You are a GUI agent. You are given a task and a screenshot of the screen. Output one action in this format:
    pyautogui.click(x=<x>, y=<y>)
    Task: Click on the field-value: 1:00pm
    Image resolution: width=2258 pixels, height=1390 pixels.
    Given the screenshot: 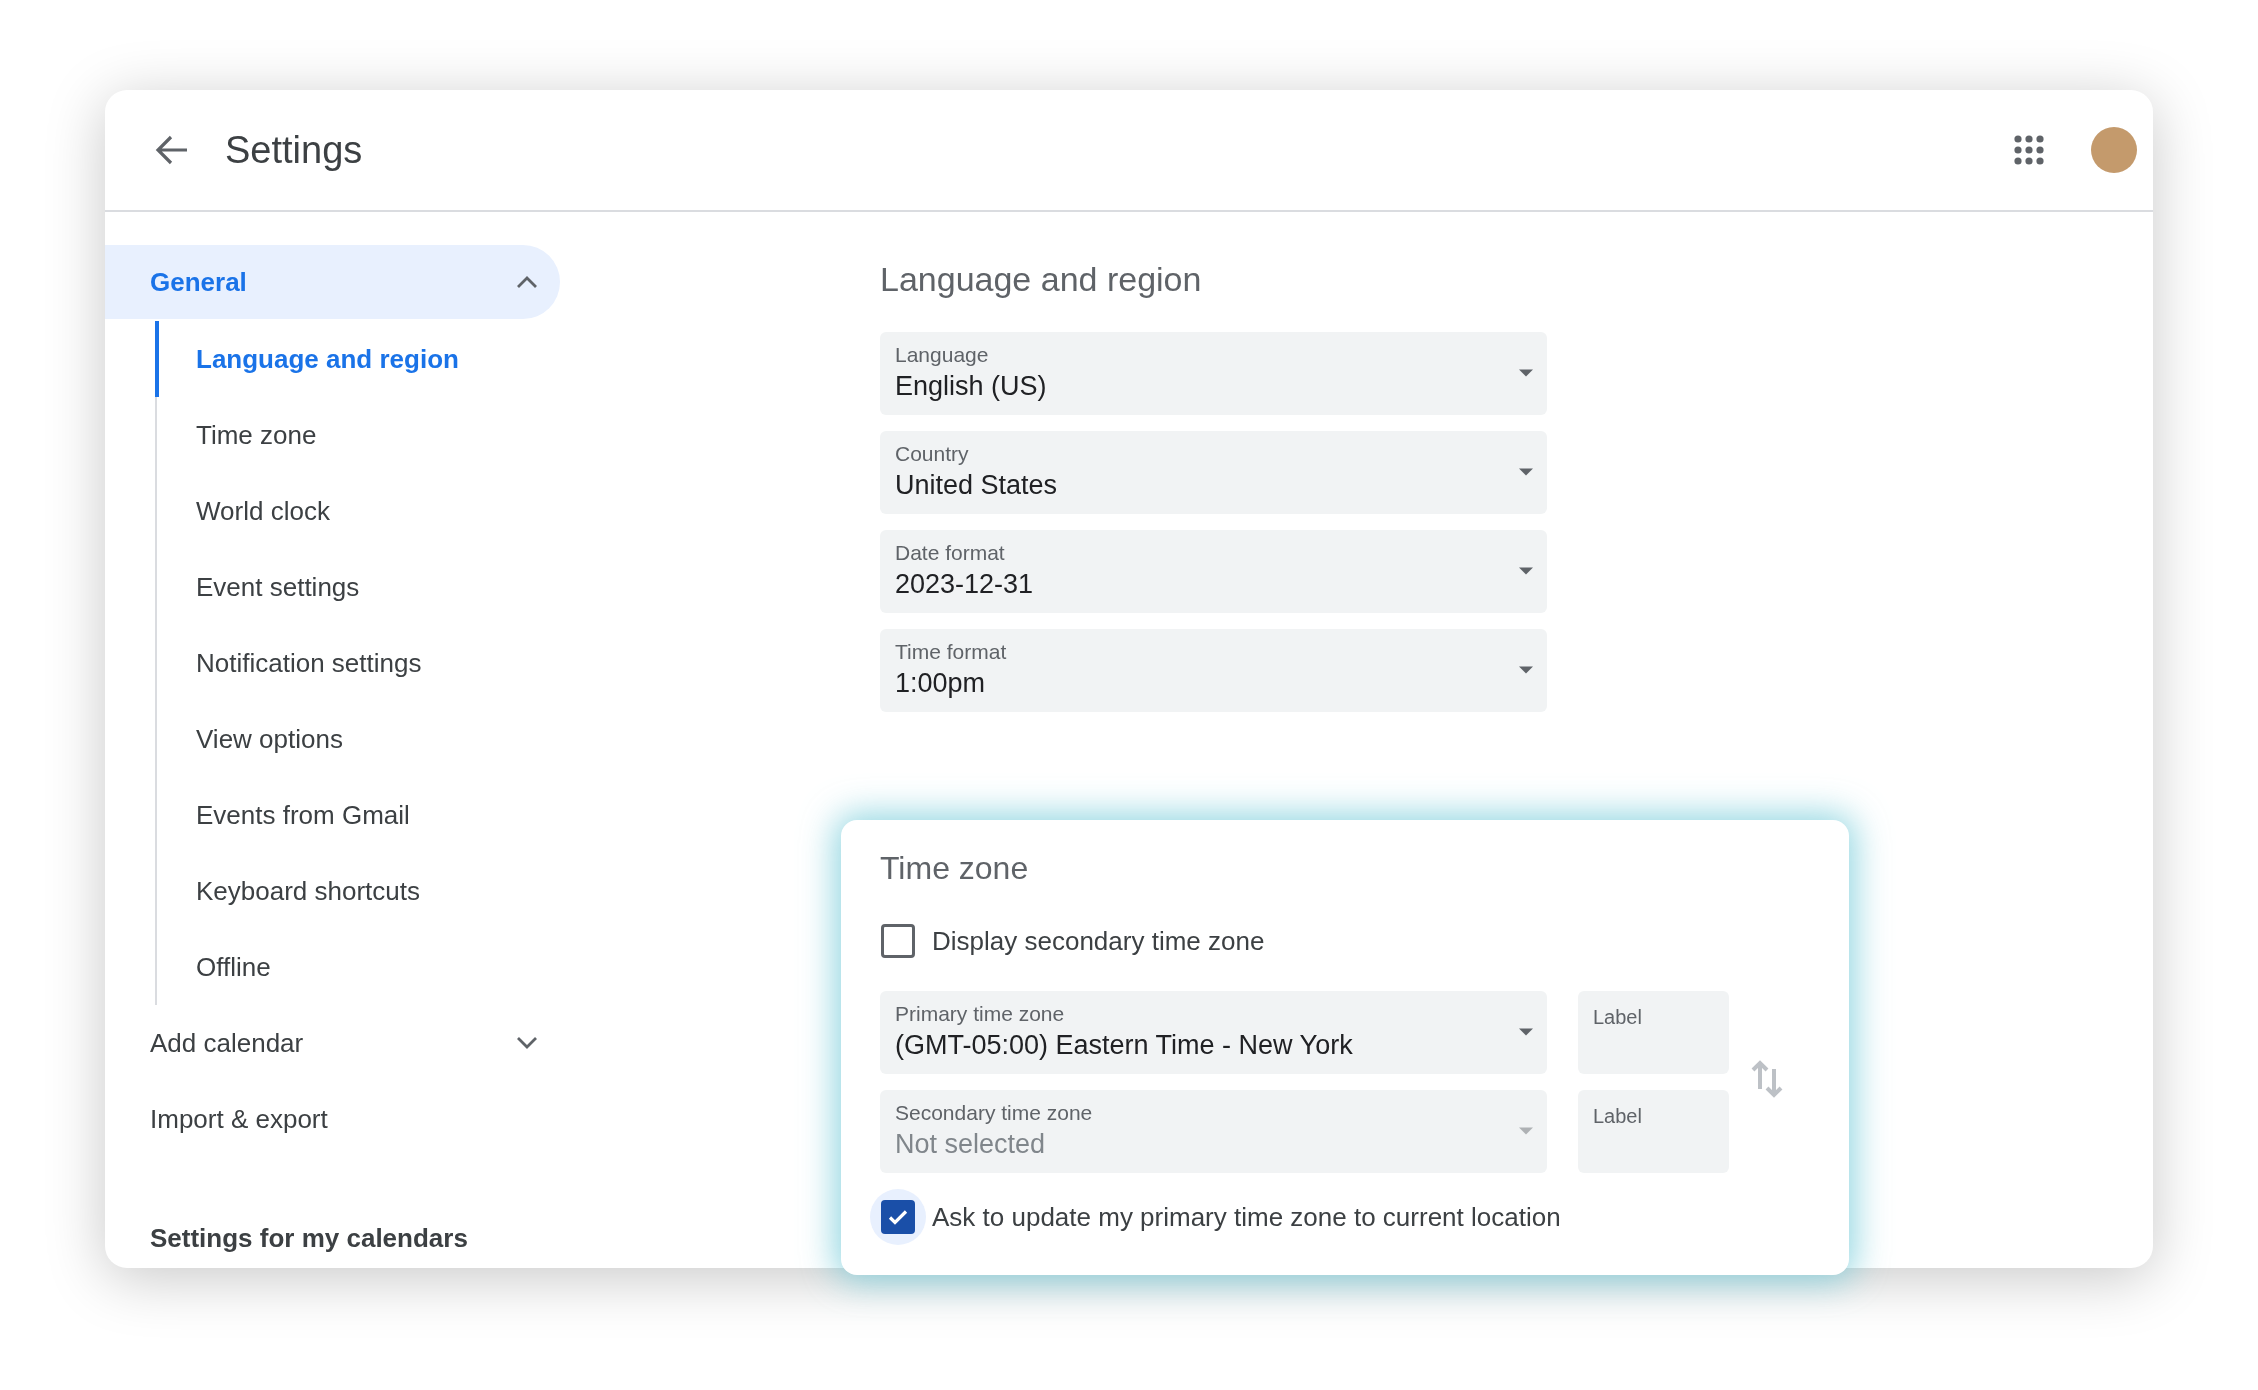 What is the action you would take?
    pyautogui.click(x=940, y=683)
    